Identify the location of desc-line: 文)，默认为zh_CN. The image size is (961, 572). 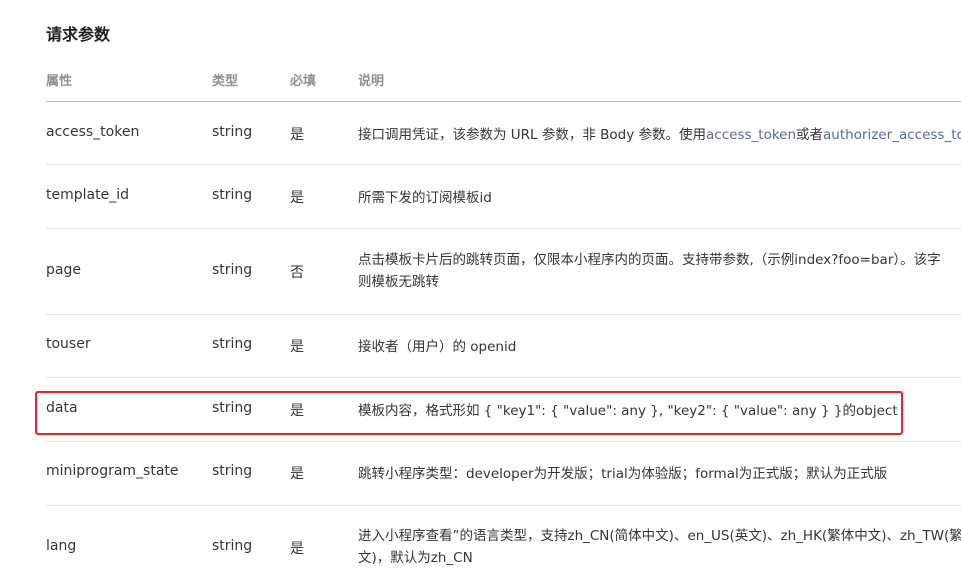
(415, 558).